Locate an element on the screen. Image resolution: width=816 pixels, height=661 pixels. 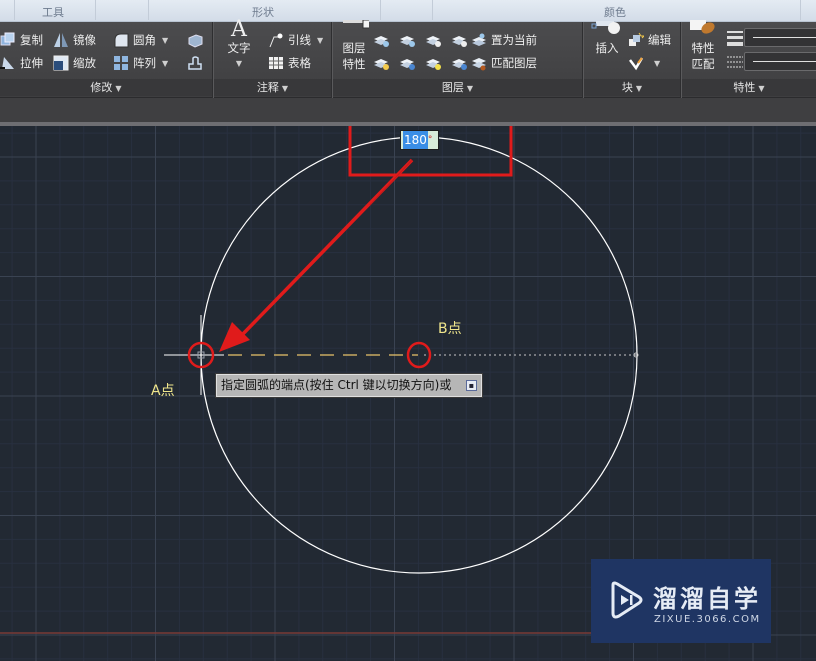
solid-edit-icon is located at coordinates (195, 40).